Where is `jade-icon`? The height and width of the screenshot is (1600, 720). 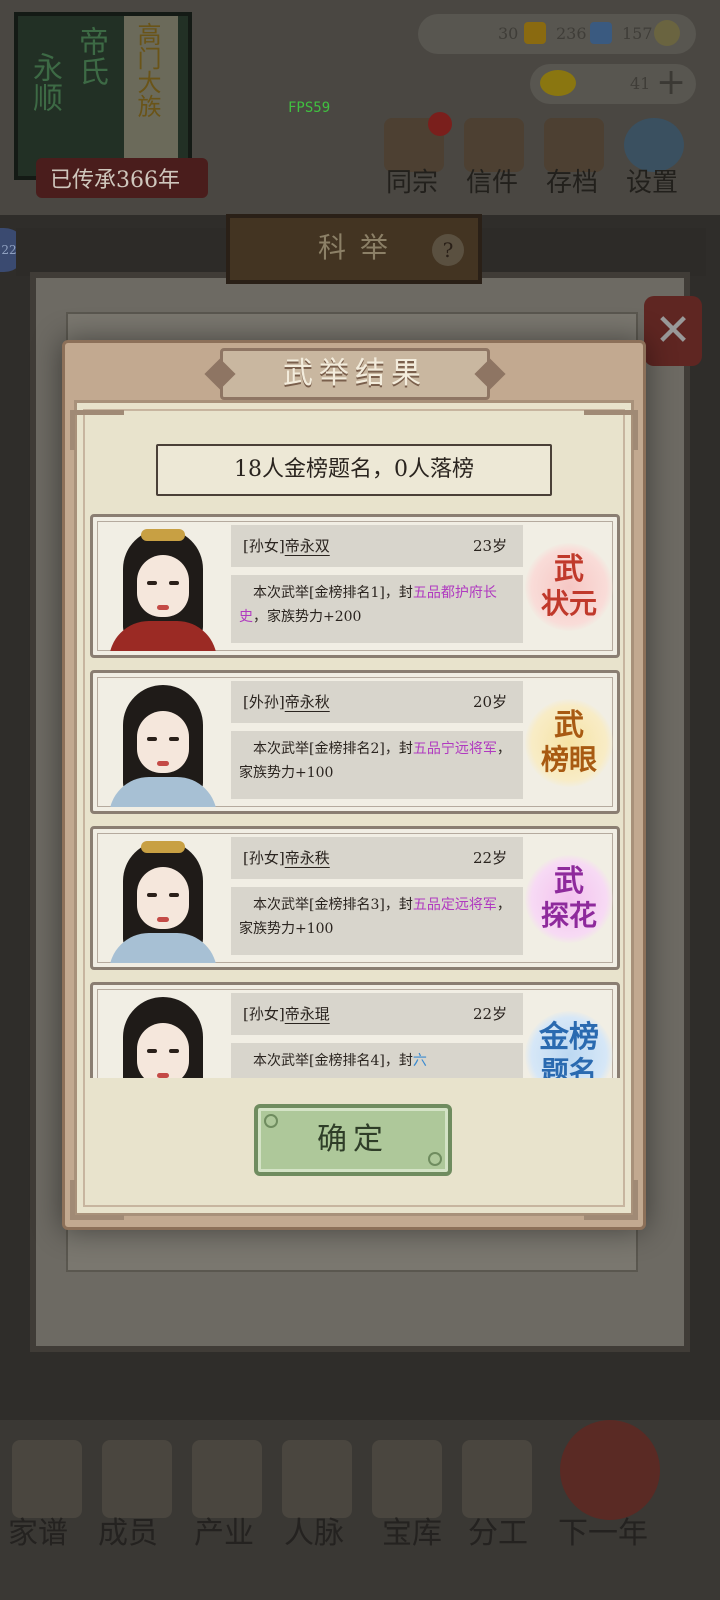
jade-icon is located at coordinates (601, 33).